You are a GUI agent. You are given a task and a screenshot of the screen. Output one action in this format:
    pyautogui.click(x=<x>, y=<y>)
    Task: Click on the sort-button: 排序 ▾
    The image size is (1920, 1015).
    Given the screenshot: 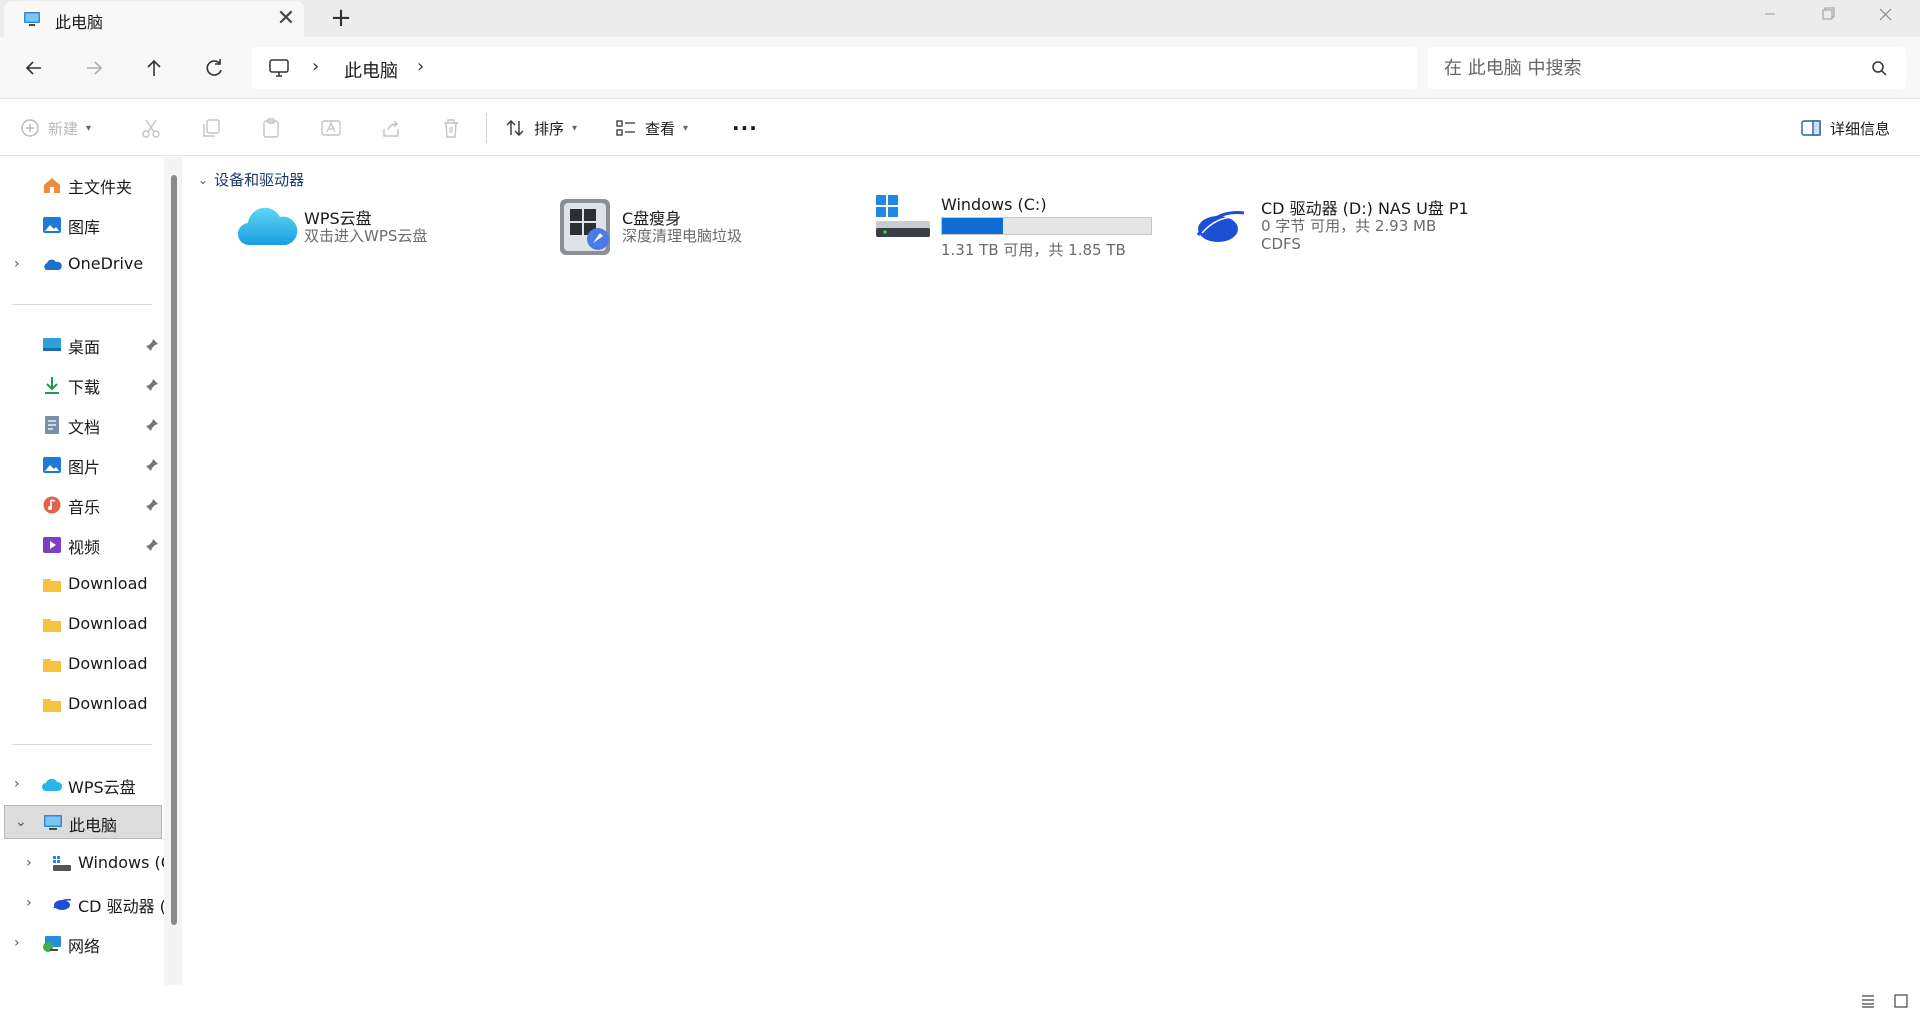 What is the action you would take?
    pyautogui.click(x=540, y=128)
    